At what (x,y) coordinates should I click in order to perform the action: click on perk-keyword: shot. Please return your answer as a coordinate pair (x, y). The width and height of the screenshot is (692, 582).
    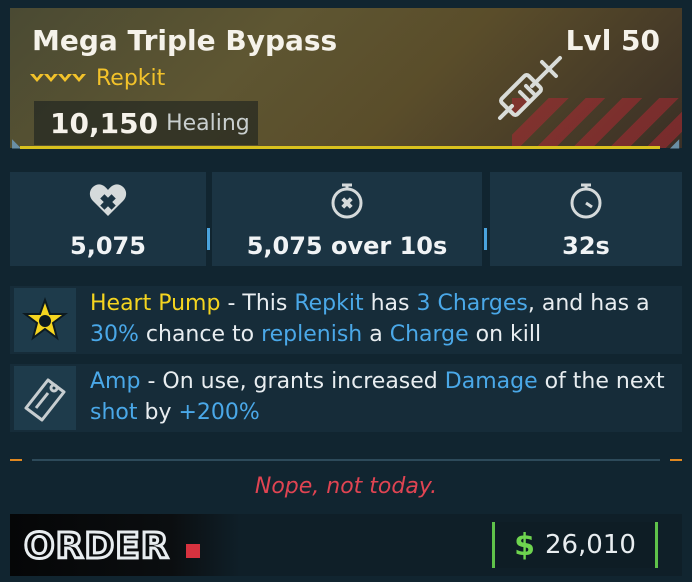
    Looking at the image, I should click on (114, 412).